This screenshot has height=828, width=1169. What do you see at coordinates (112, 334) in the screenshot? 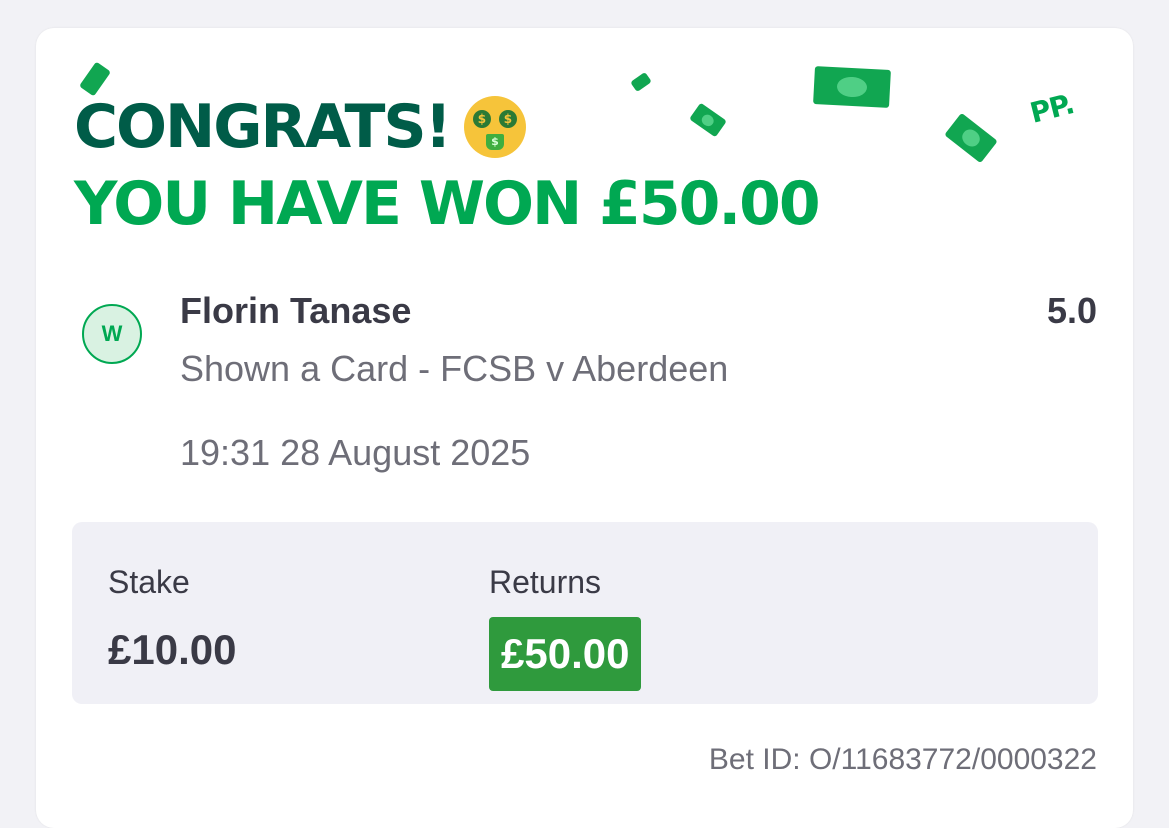
I see `win-status-badge: W` at bounding box center [112, 334].